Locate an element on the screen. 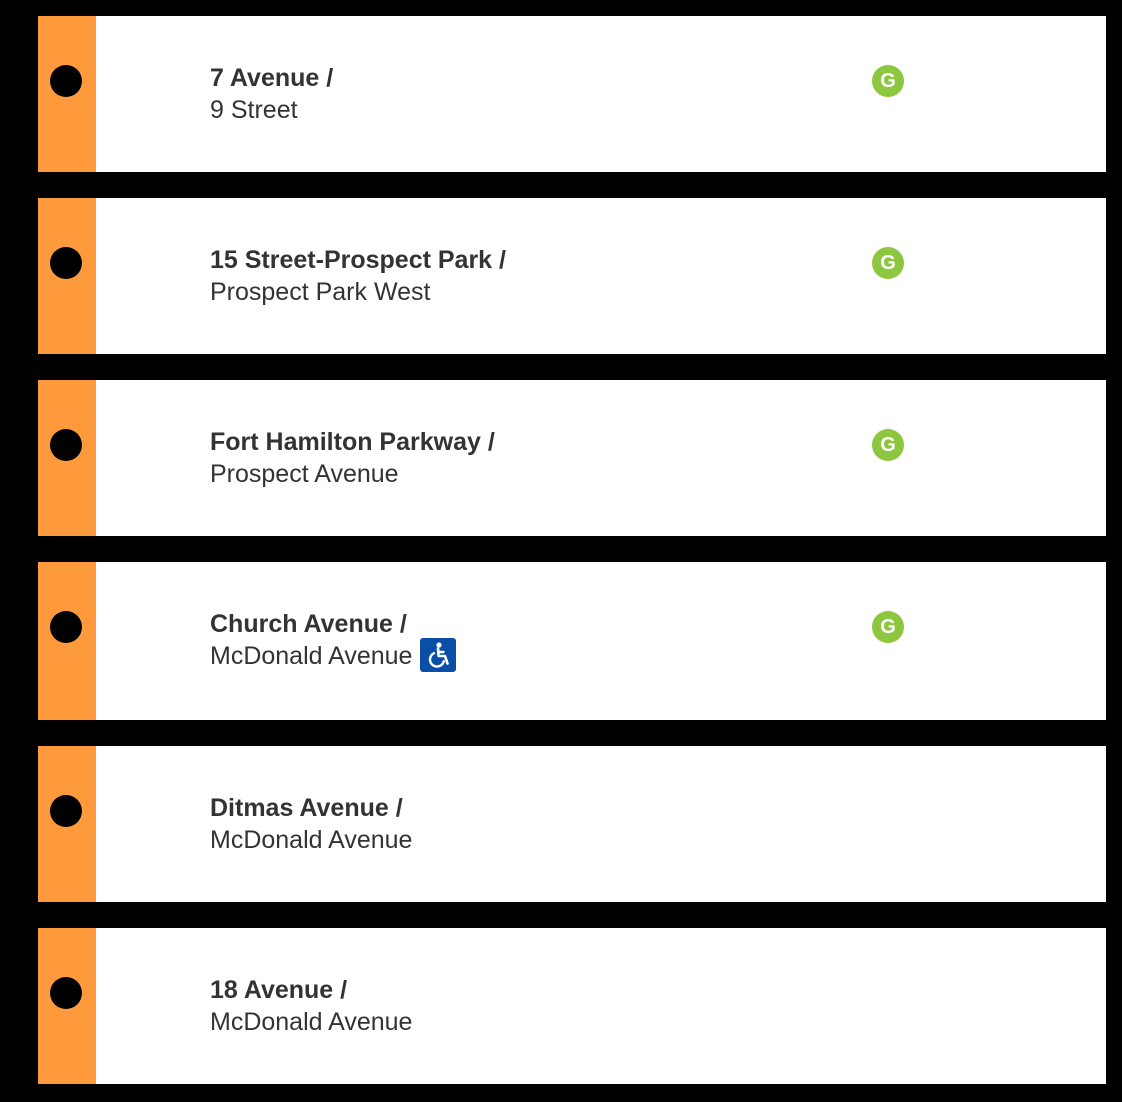  station-names: 7 Avenue / 9 Street is located at coordinates (271, 94).